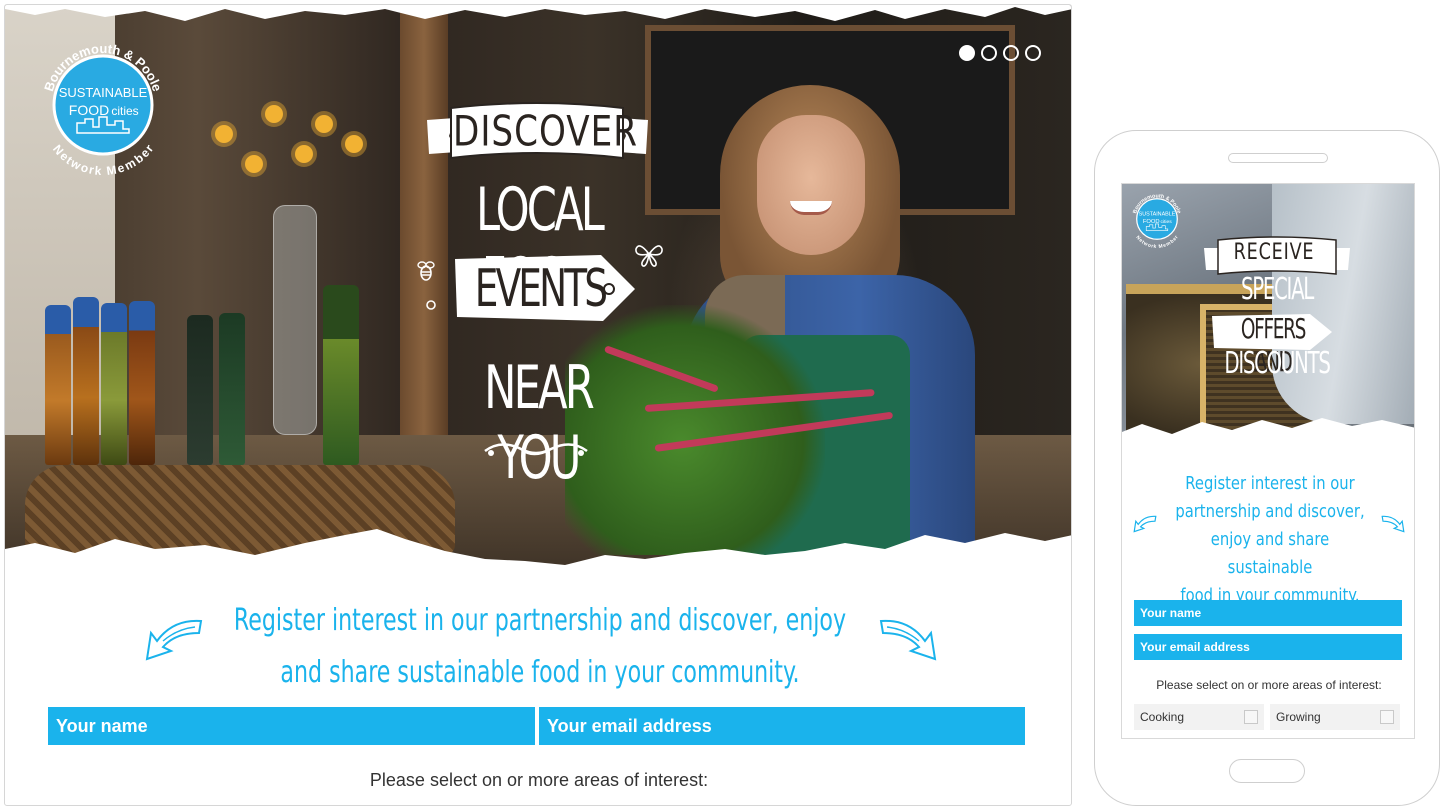  What do you see at coordinates (1393, 524) in the screenshot?
I see `mobile-curved-arrow-right-icon` at bounding box center [1393, 524].